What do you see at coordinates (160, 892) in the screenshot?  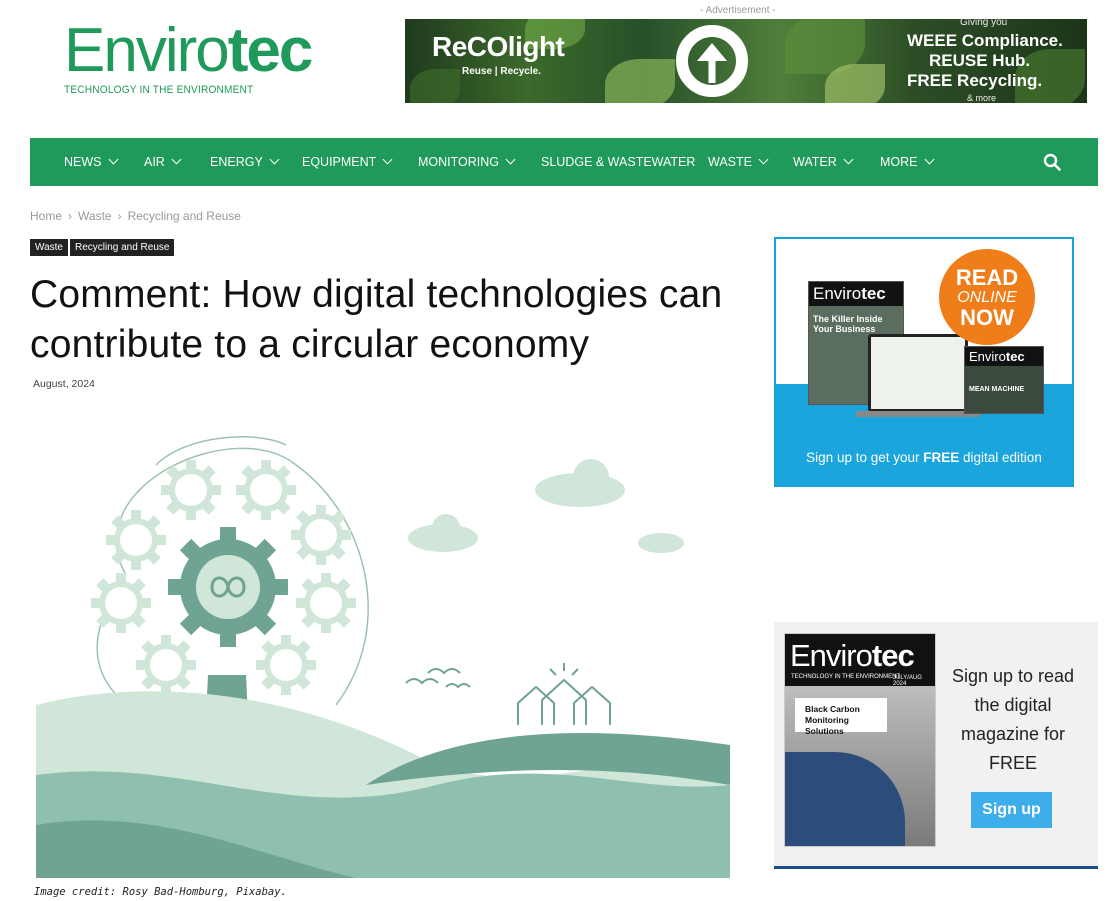 I see `image-caption: Image credit: Rosy Bad-Homburg, Pixabay.` at bounding box center [160, 892].